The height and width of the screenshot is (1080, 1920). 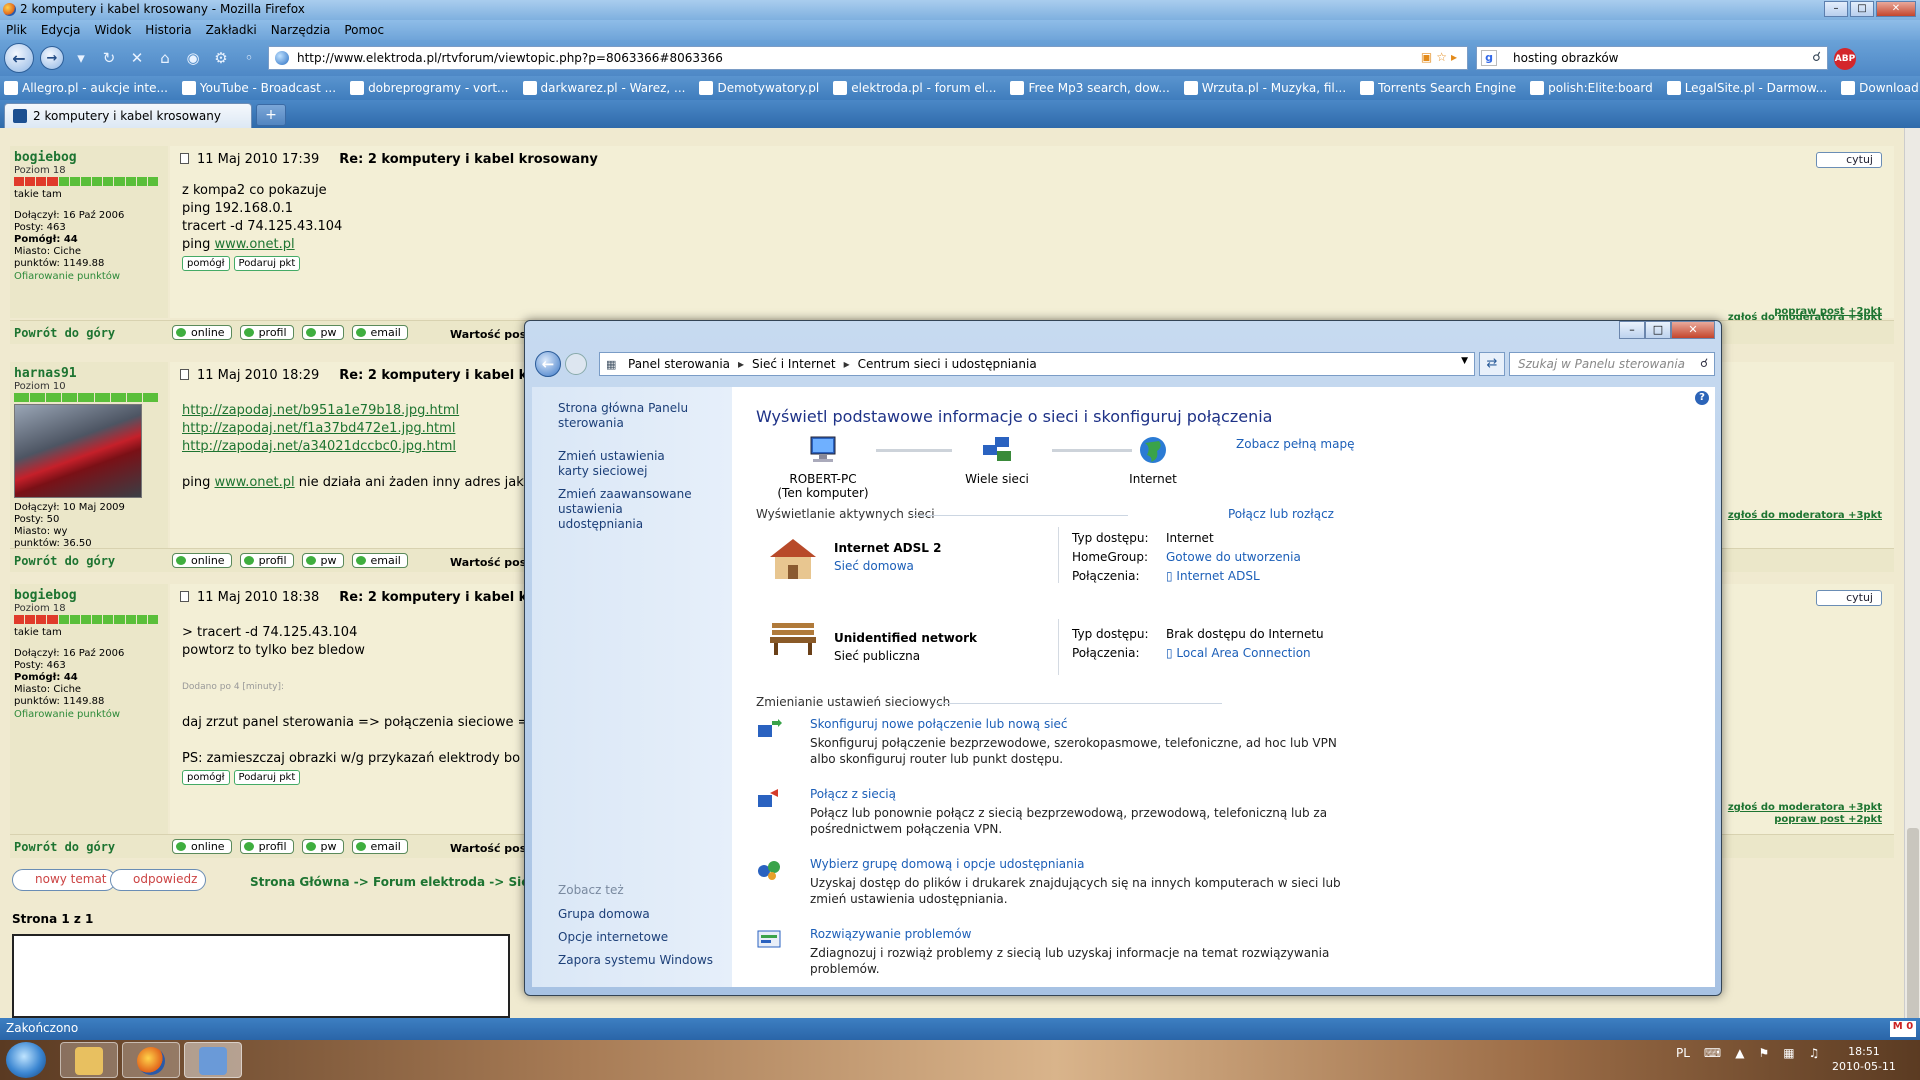 I want to click on new-tab-button: +, so click(x=271, y=115).